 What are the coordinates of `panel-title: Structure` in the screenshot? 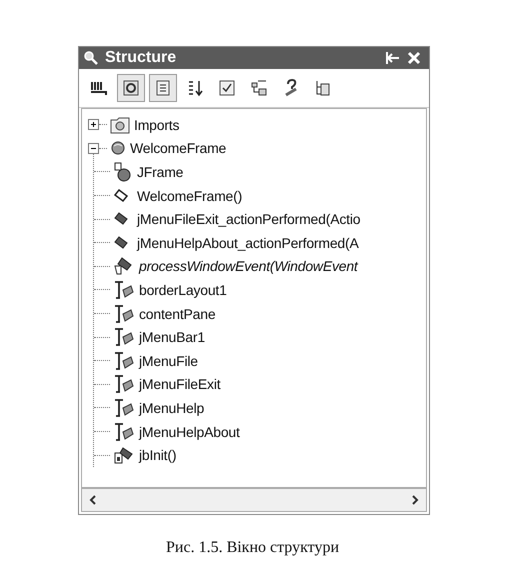 It's located at (140, 58).